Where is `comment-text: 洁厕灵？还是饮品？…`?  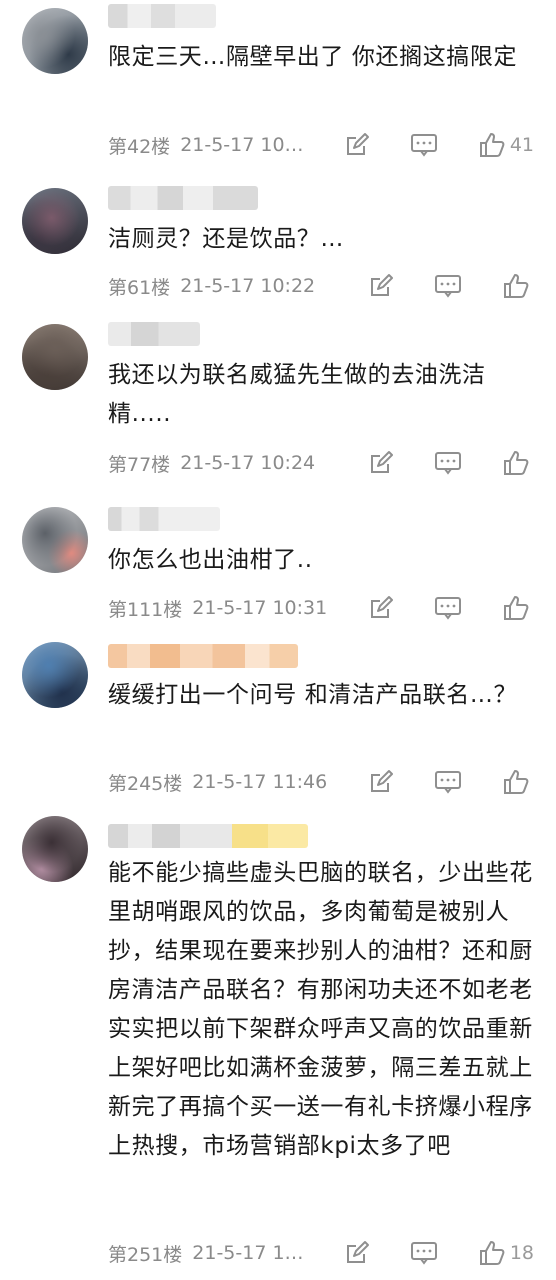 comment-text: 洁厕灵？还是饮品？… is located at coordinates (226, 239).